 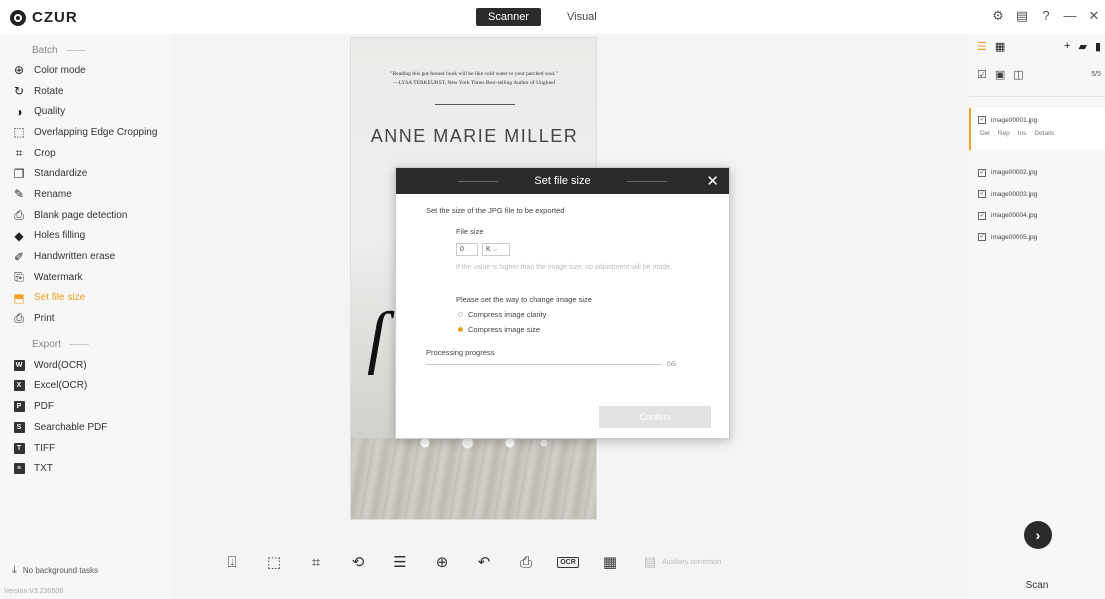 I want to click on view-toggle: ☰ ▦, so click(x=991, y=46).